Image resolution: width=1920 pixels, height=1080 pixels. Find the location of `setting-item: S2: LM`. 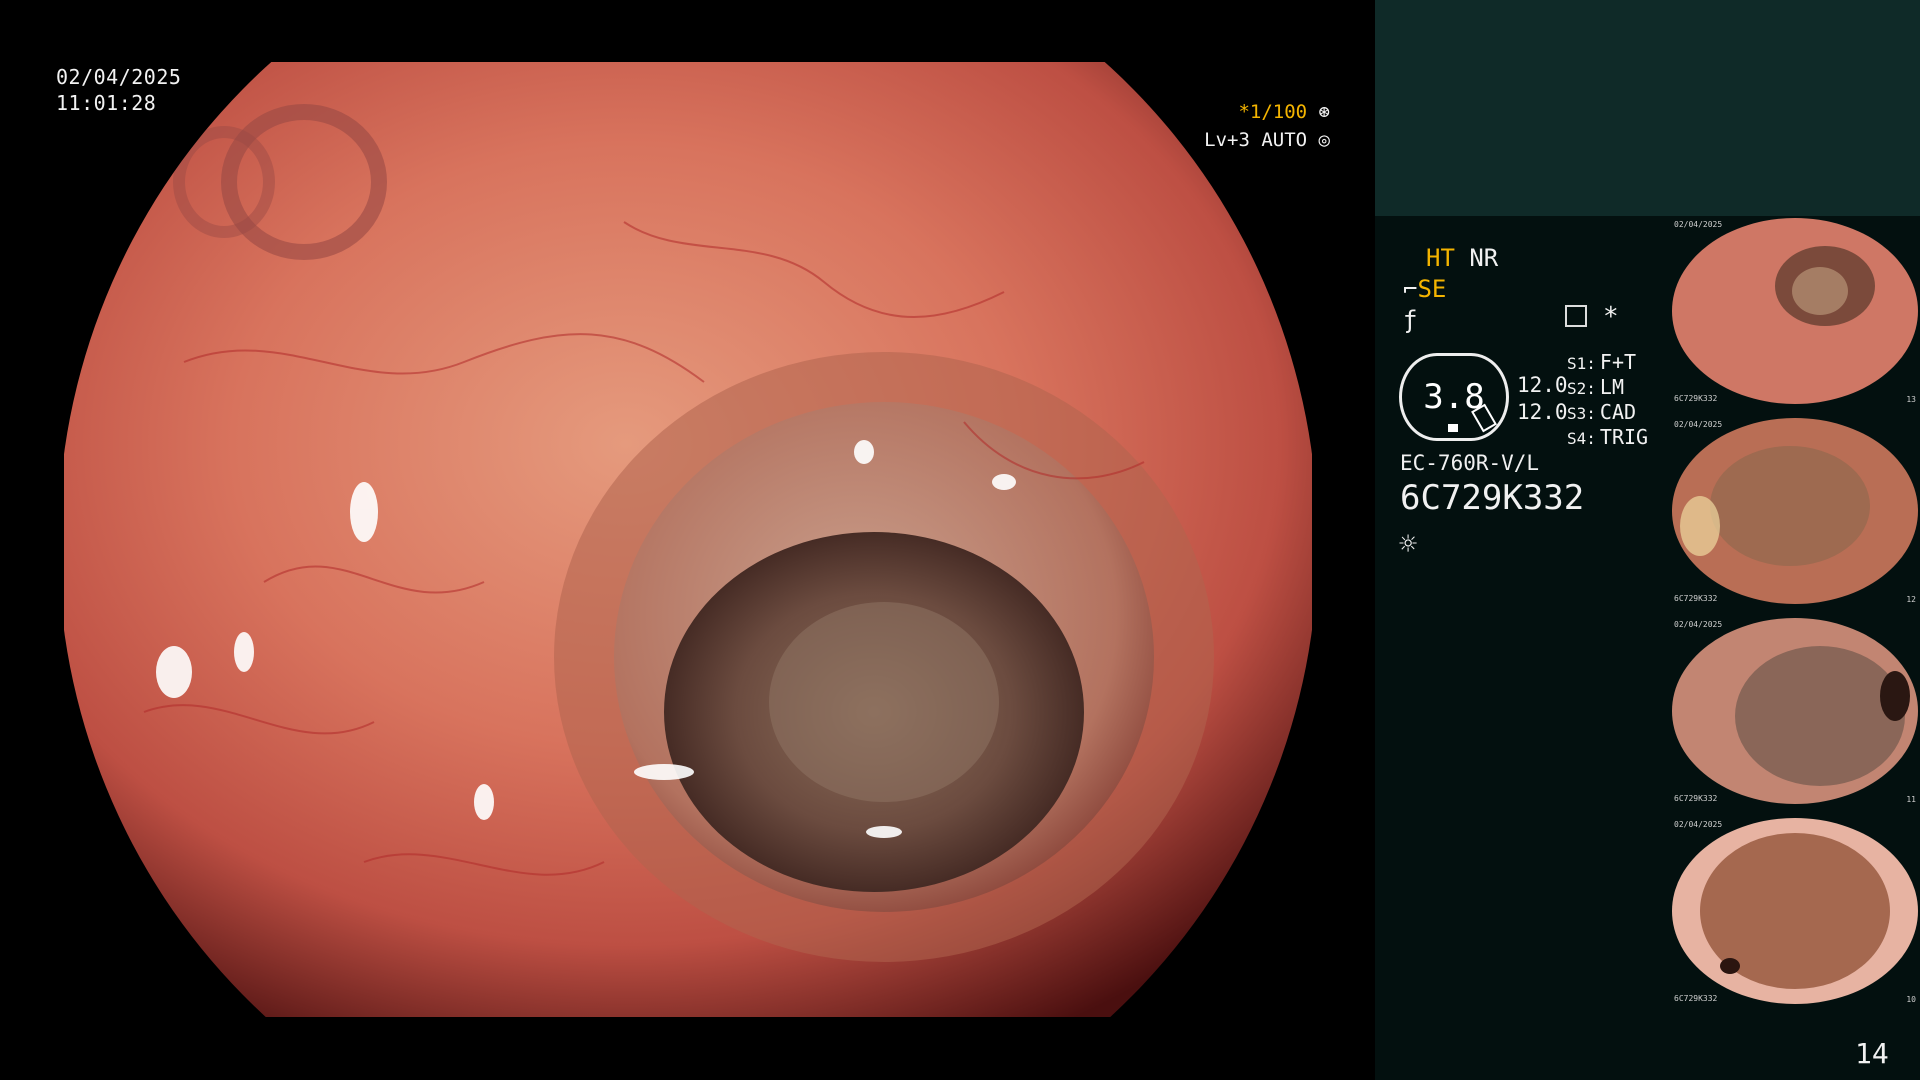

setting-item: S2: LM is located at coordinates (1595, 387).